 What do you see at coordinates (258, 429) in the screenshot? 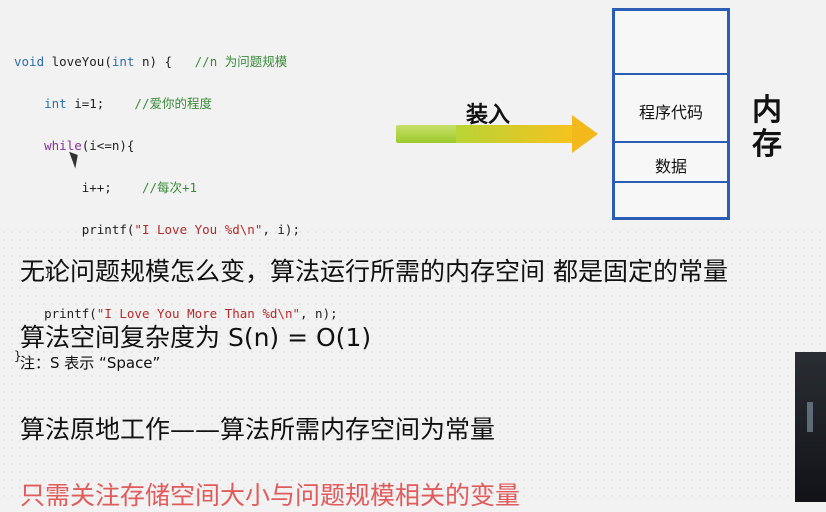
I see `statement-in-place: 算法原地工作——算法所需内存空间为常量` at bounding box center [258, 429].